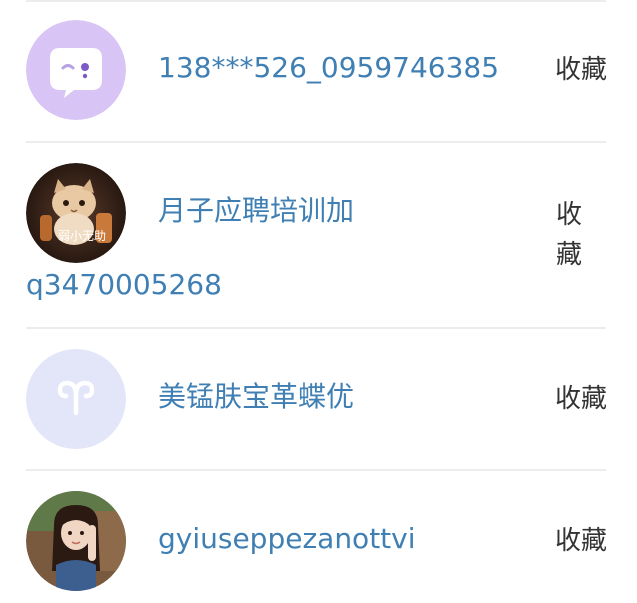 This screenshot has width=637, height=603. Describe the element at coordinates (256, 210) in the screenshot. I see `contact-name-line1: 月子应聘培训加` at that location.